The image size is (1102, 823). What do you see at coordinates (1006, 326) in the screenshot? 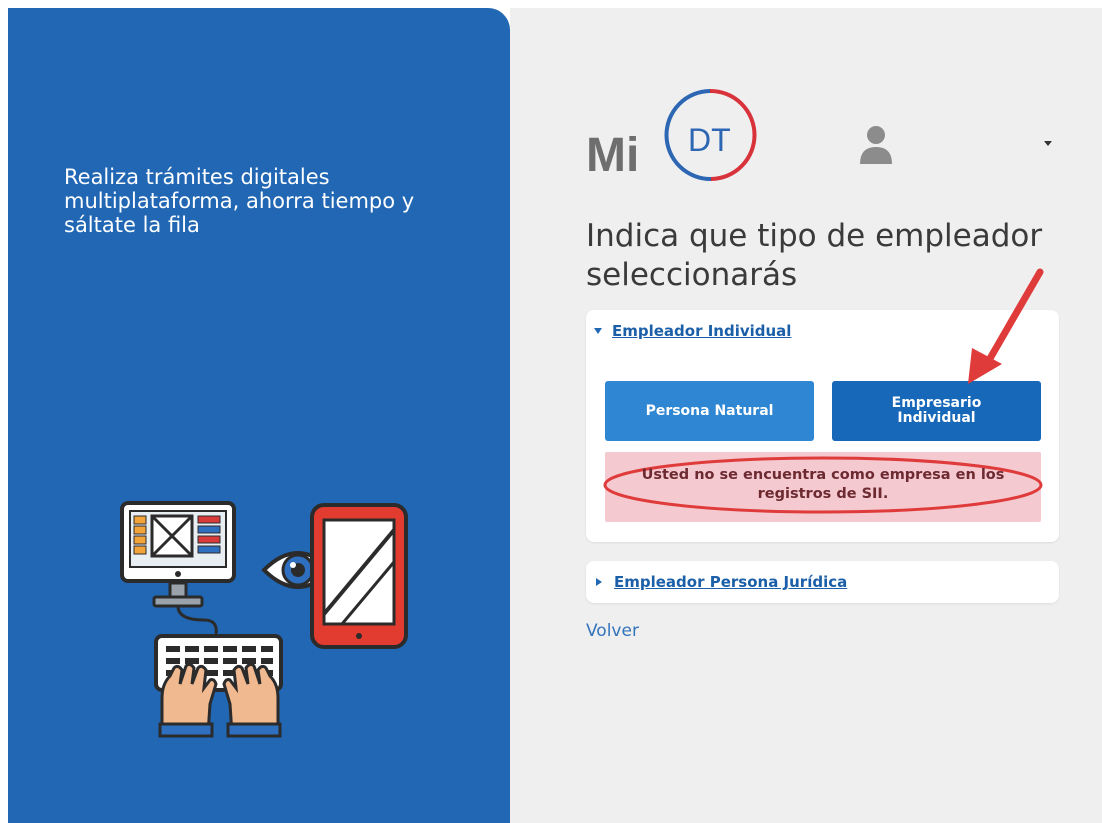
I see `annotation-arrow` at bounding box center [1006, 326].